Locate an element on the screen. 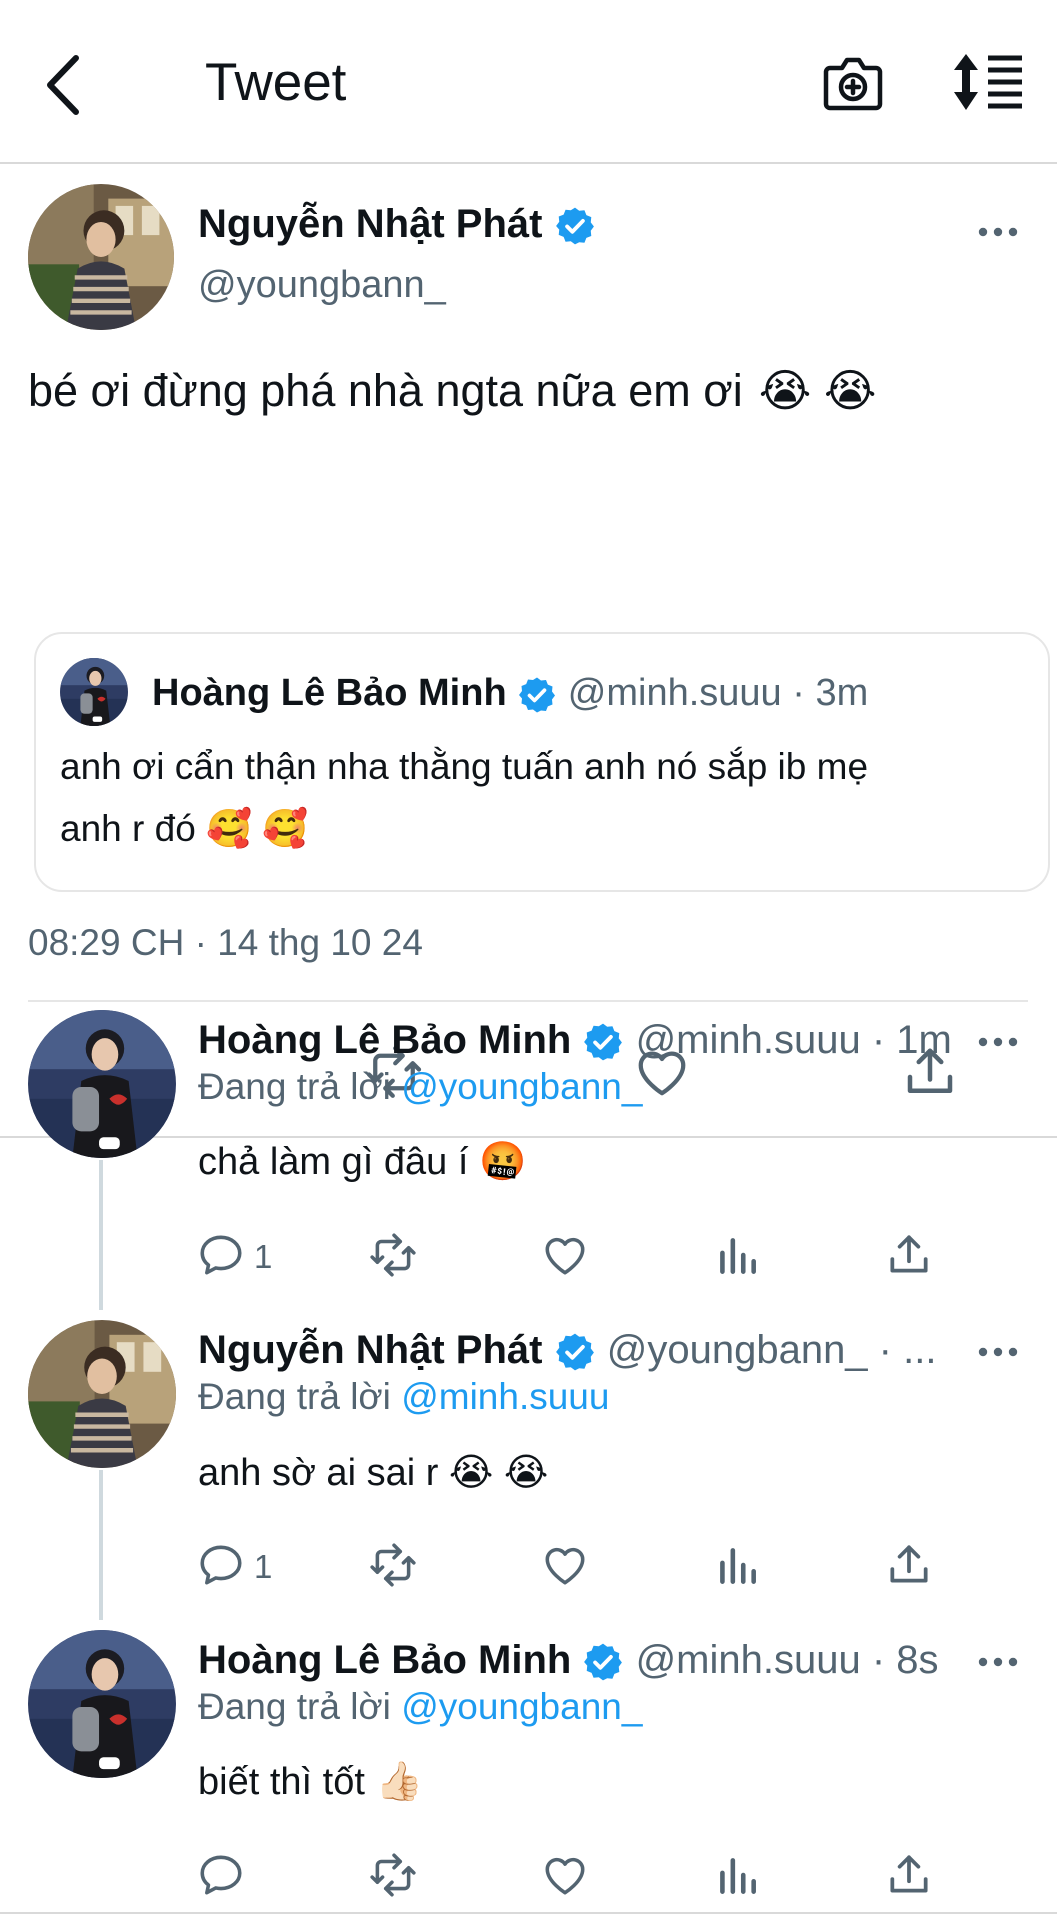 Image resolution: width=1057 pixels, height=1920 pixels. camera-button is located at coordinates (853, 82).